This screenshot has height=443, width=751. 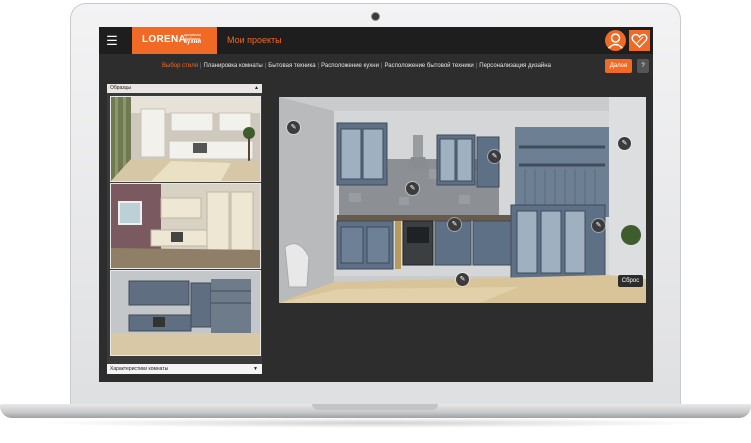 What do you see at coordinates (350, 66) in the screenshot?
I see `step-kitchen-placement: Расположение кухни` at bounding box center [350, 66].